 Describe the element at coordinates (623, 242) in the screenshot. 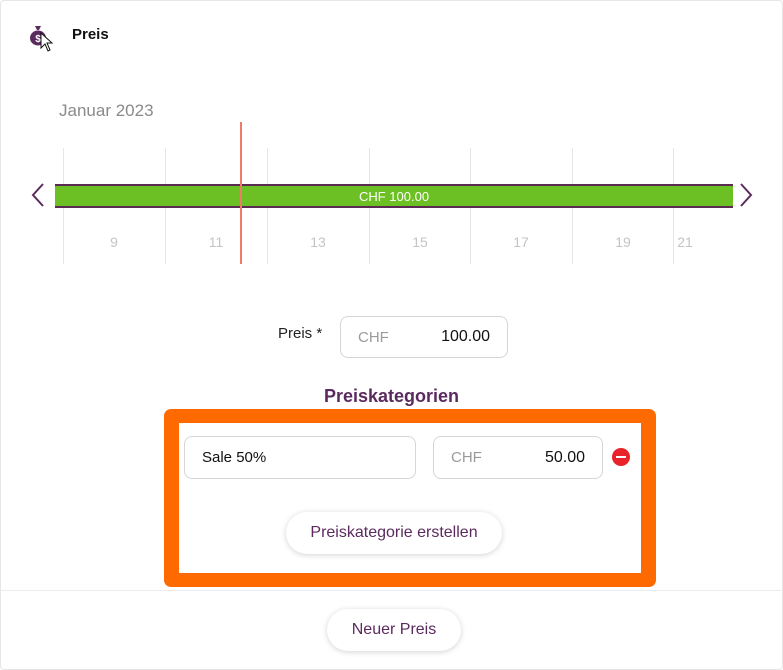

I see `timeline-day-label: 19` at that location.